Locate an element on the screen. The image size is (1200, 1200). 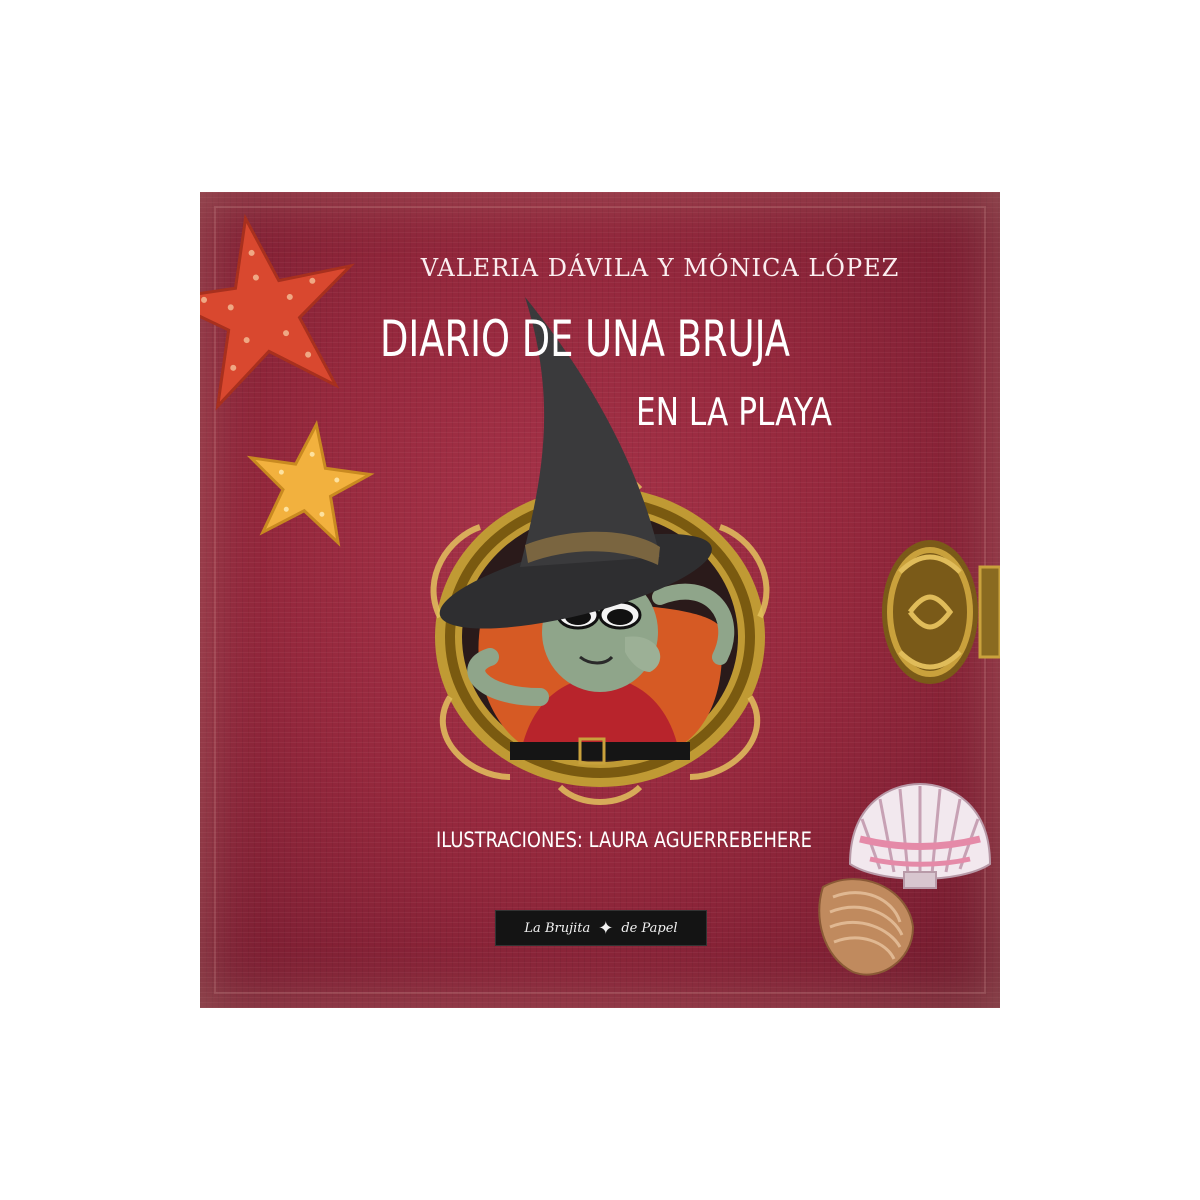
yellow-starfish is located at coordinates (310, 483).